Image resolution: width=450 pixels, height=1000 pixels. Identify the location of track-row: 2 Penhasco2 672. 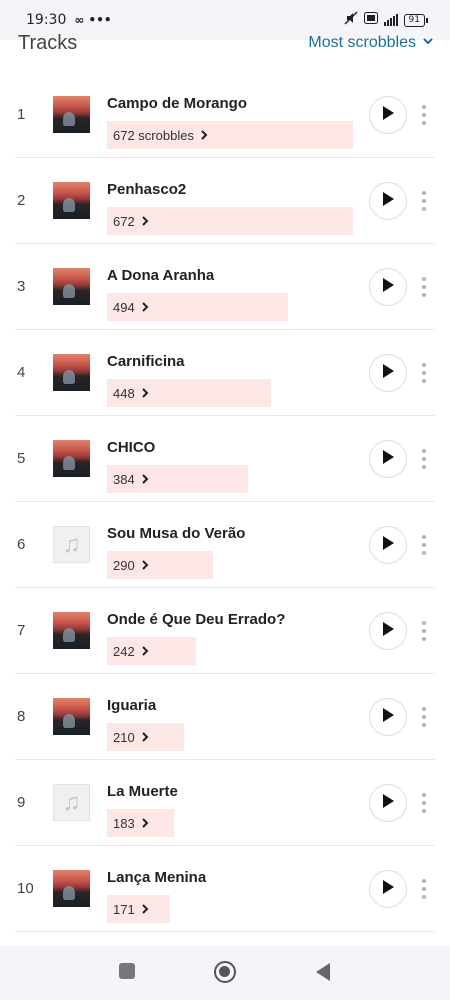
(225, 201).